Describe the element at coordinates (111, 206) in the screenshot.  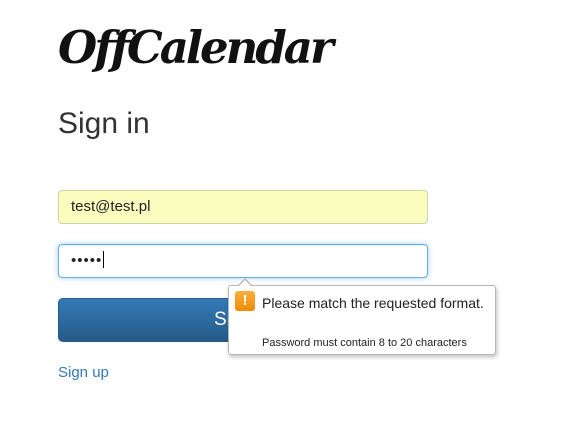
I see `email-value: test@test.pl` at that location.